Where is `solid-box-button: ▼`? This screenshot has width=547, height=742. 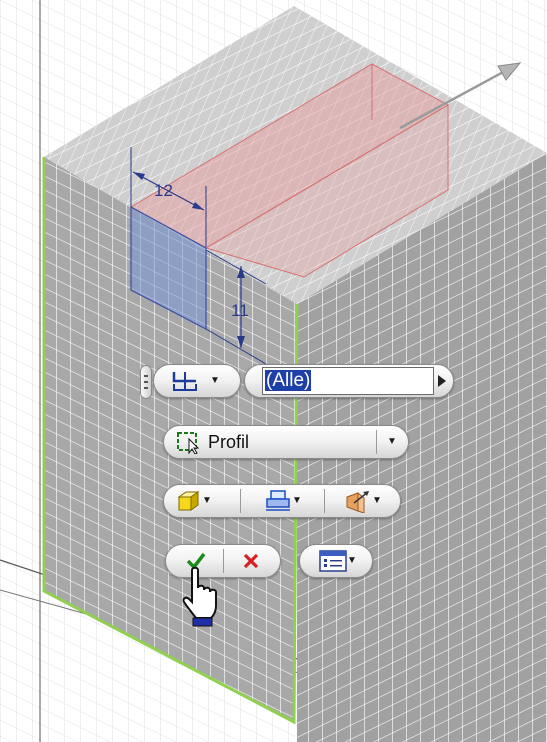
solid-box-button: ▼ is located at coordinates (194, 501).